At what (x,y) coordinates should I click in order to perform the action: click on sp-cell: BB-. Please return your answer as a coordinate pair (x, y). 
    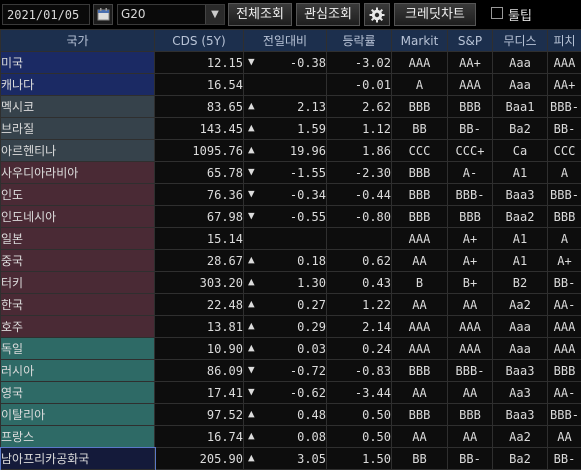
    Looking at the image, I should click on (470, 458).